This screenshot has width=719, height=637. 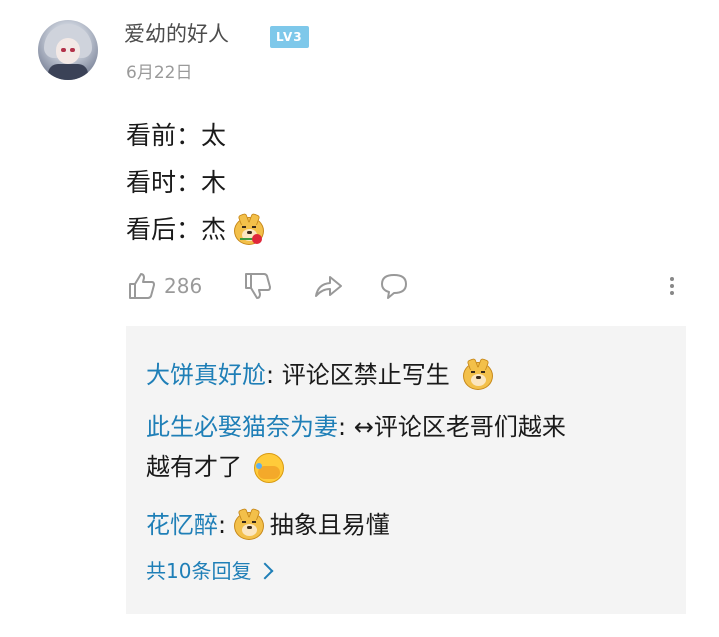 I want to click on thumb-down-icon, so click(x=258, y=286).